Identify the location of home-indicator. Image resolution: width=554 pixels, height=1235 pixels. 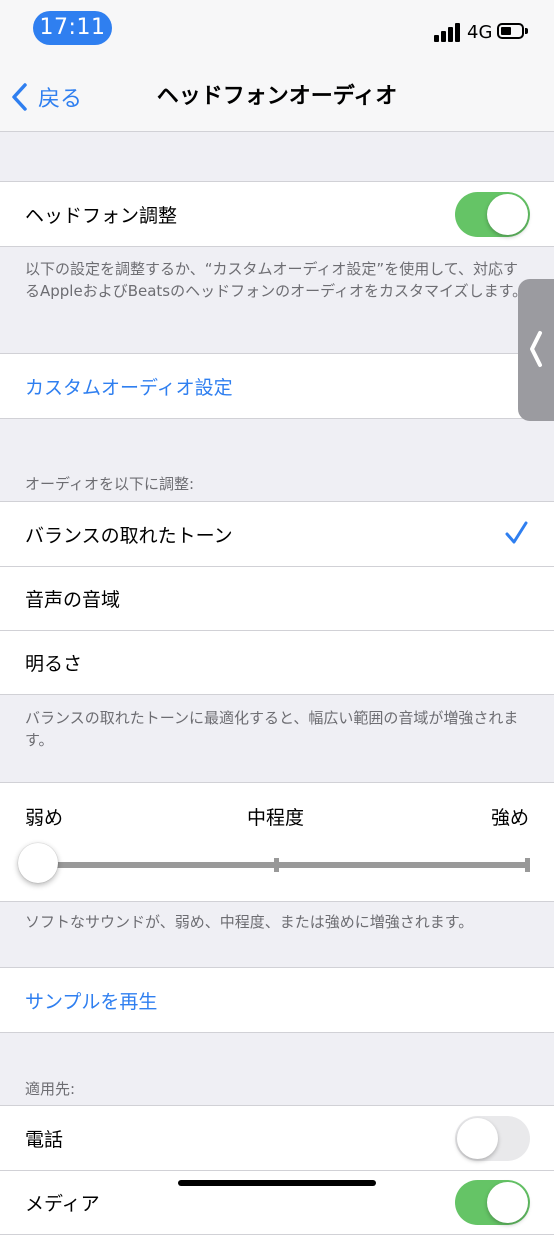
(277, 1183).